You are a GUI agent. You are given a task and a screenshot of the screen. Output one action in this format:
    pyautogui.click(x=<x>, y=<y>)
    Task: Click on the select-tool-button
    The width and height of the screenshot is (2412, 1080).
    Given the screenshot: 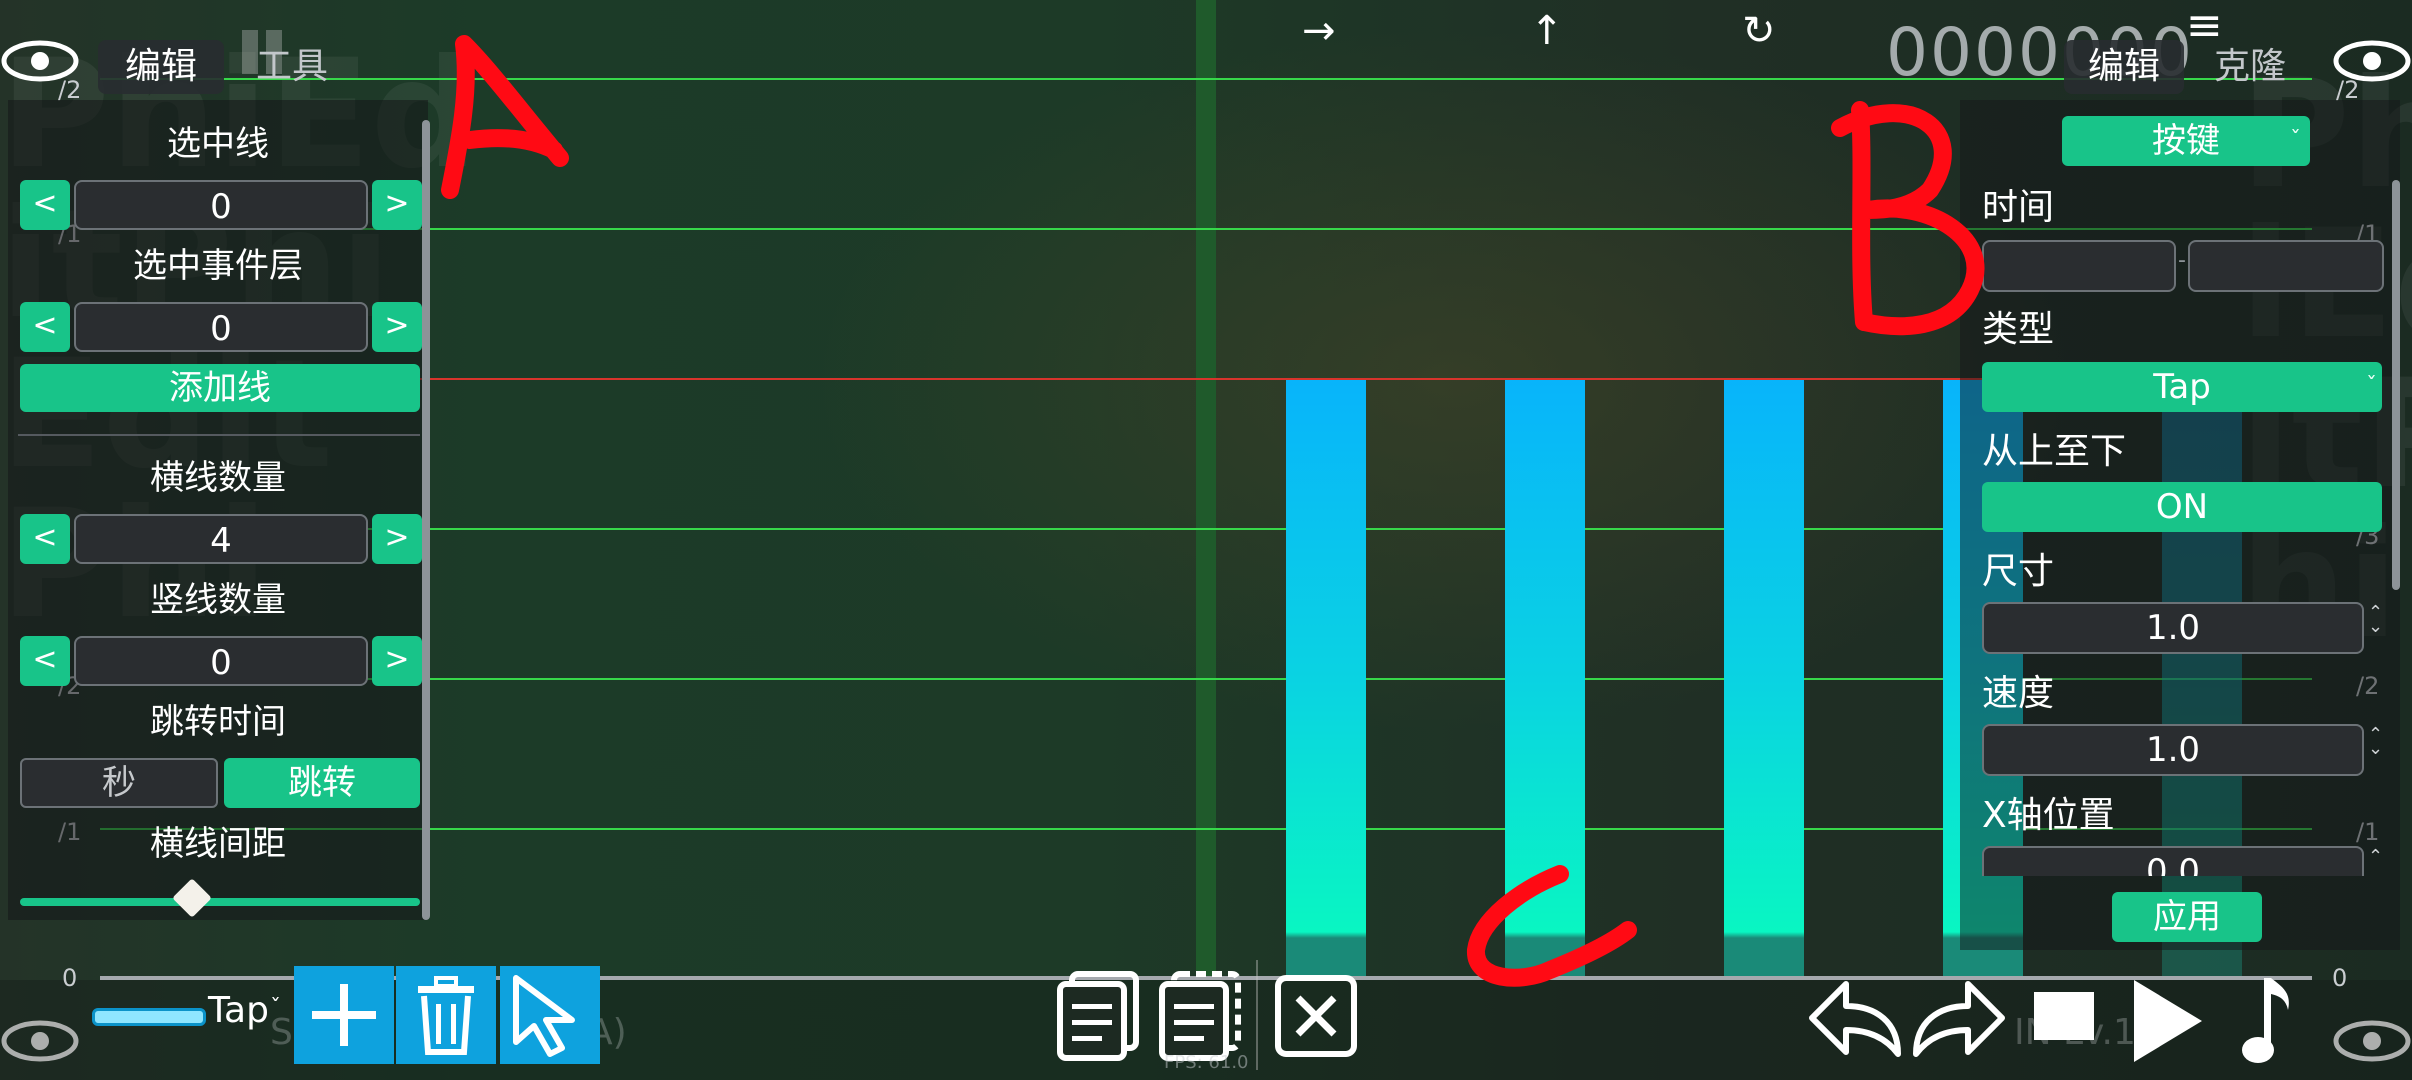 What is the action you would take?
    pyautogui.click(x=550, y=1015)
    